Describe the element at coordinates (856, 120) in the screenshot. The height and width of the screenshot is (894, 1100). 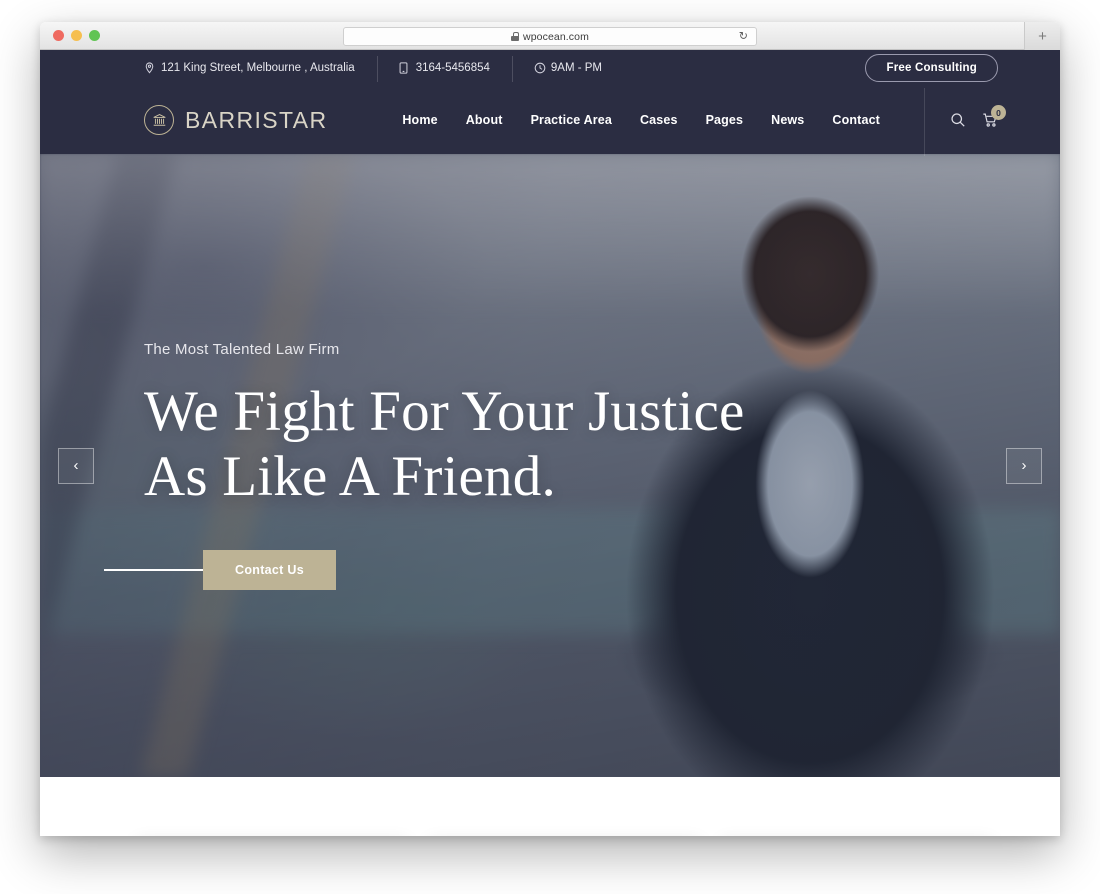
I see `nav-item-contact: Contact` at that location.